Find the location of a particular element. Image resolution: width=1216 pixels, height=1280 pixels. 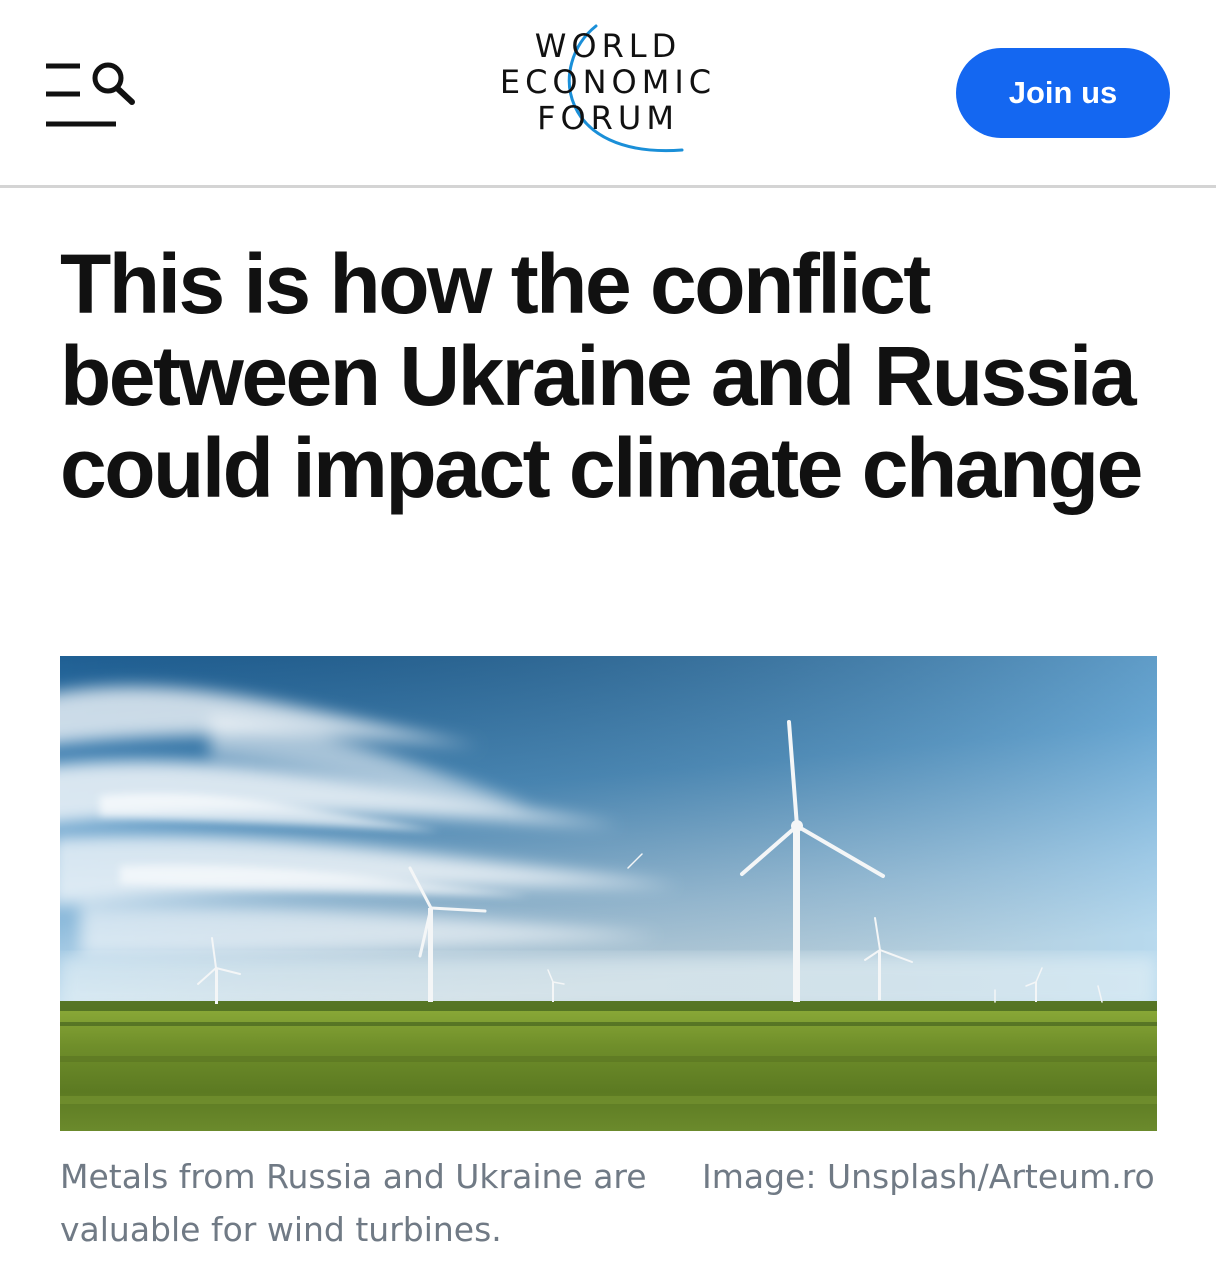

site-header: WORLD ECONOMIC FORUM Join us is located at coordinates (608, 94).